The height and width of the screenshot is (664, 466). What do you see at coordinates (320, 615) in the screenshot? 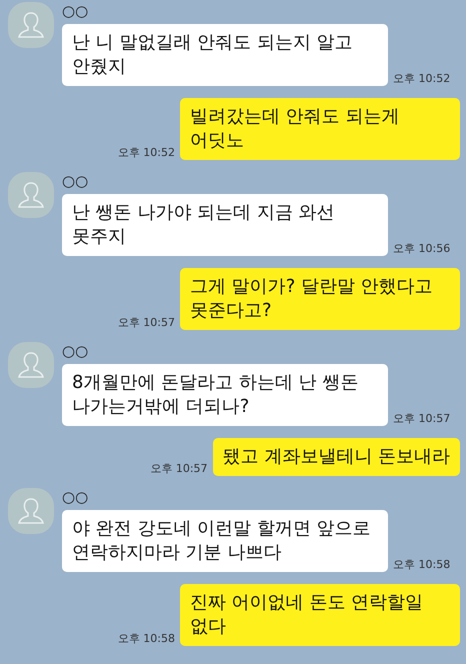
I see `message-bubble: 진짜 어이없네 돈도 연락할일 없다` at bounding box center [320, 615].